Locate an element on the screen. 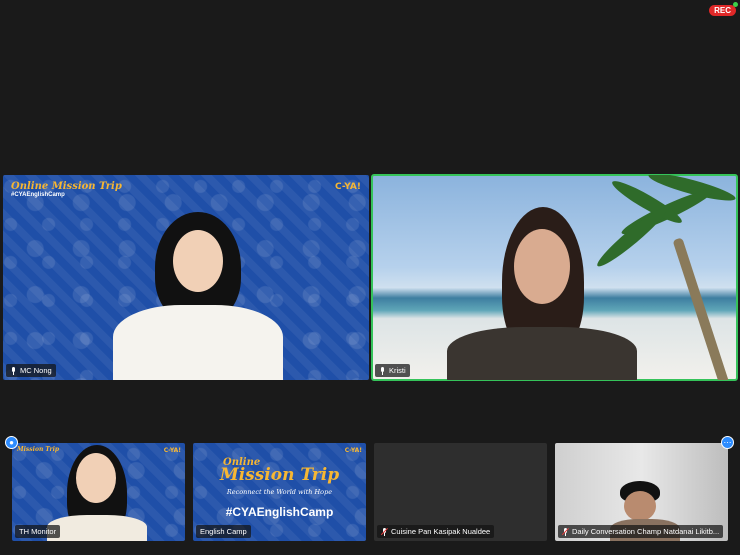 The image size is (740, 555). participant-name: TH Monitor is located at coordinates (38, 531).